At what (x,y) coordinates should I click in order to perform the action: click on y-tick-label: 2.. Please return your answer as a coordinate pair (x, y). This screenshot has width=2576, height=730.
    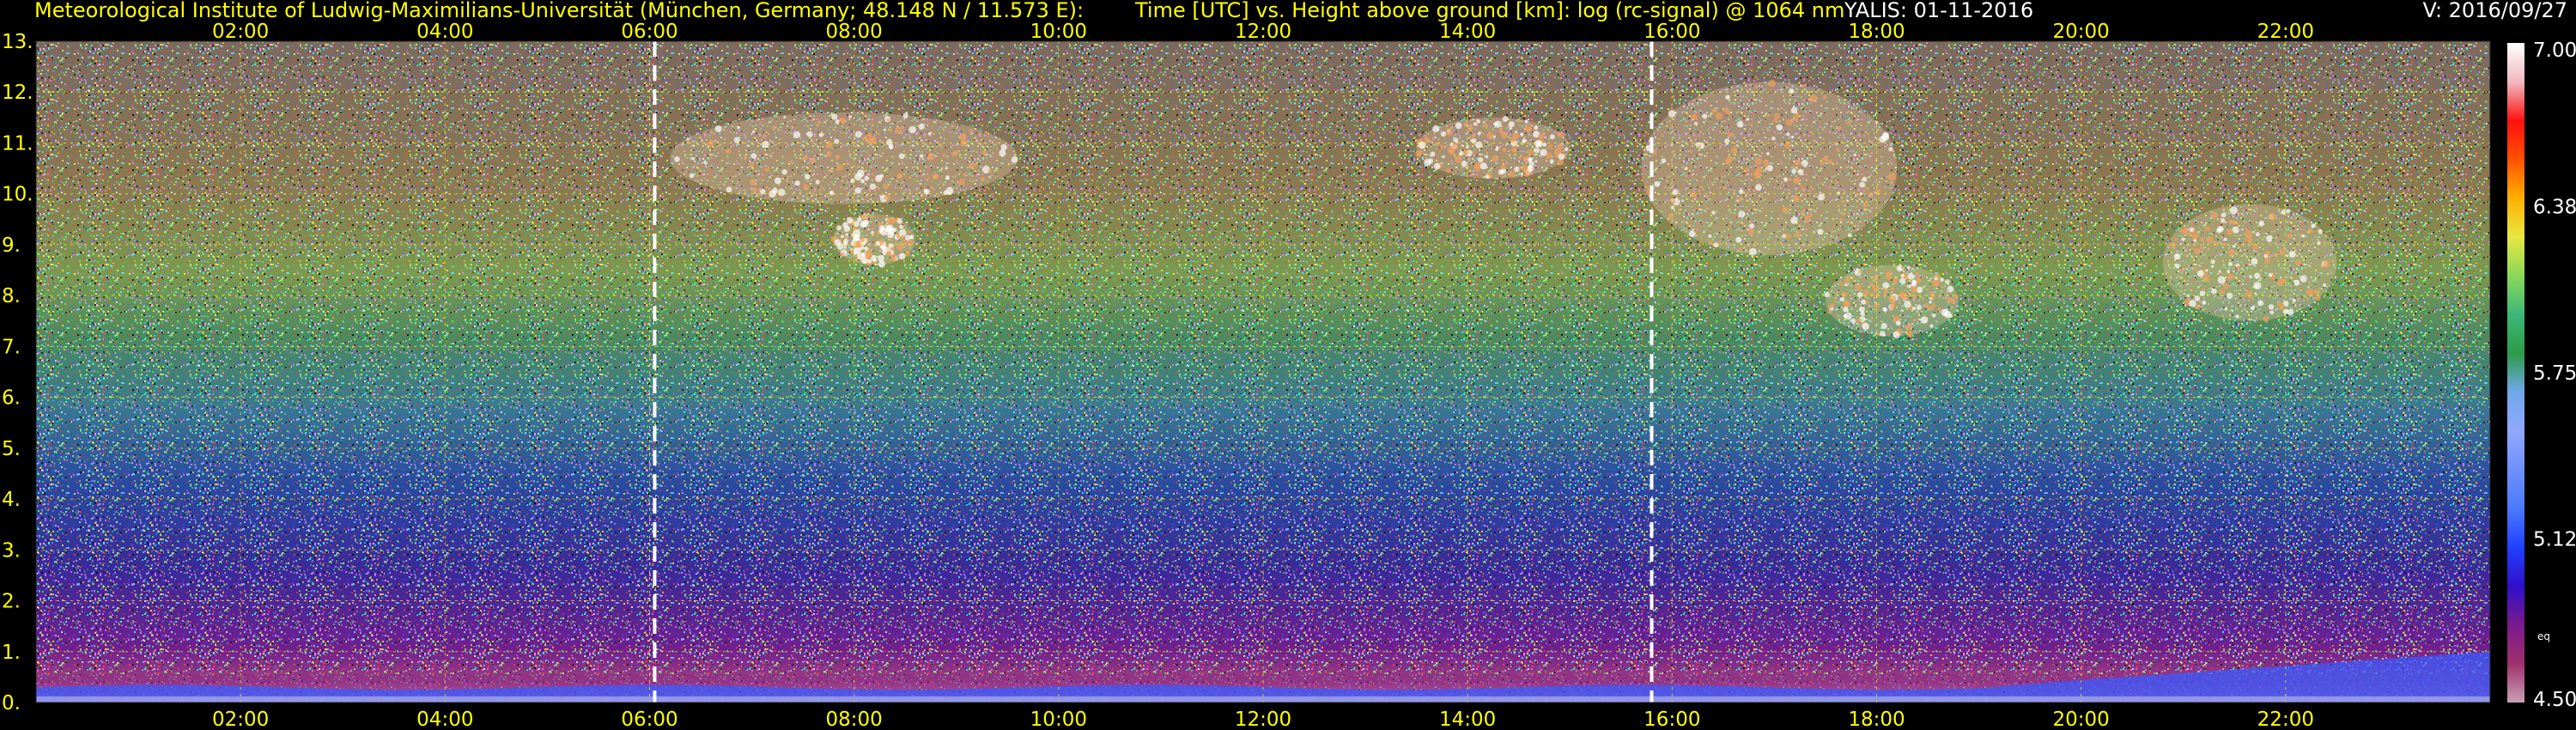
    Looking at the image, I should click on (11, 602).